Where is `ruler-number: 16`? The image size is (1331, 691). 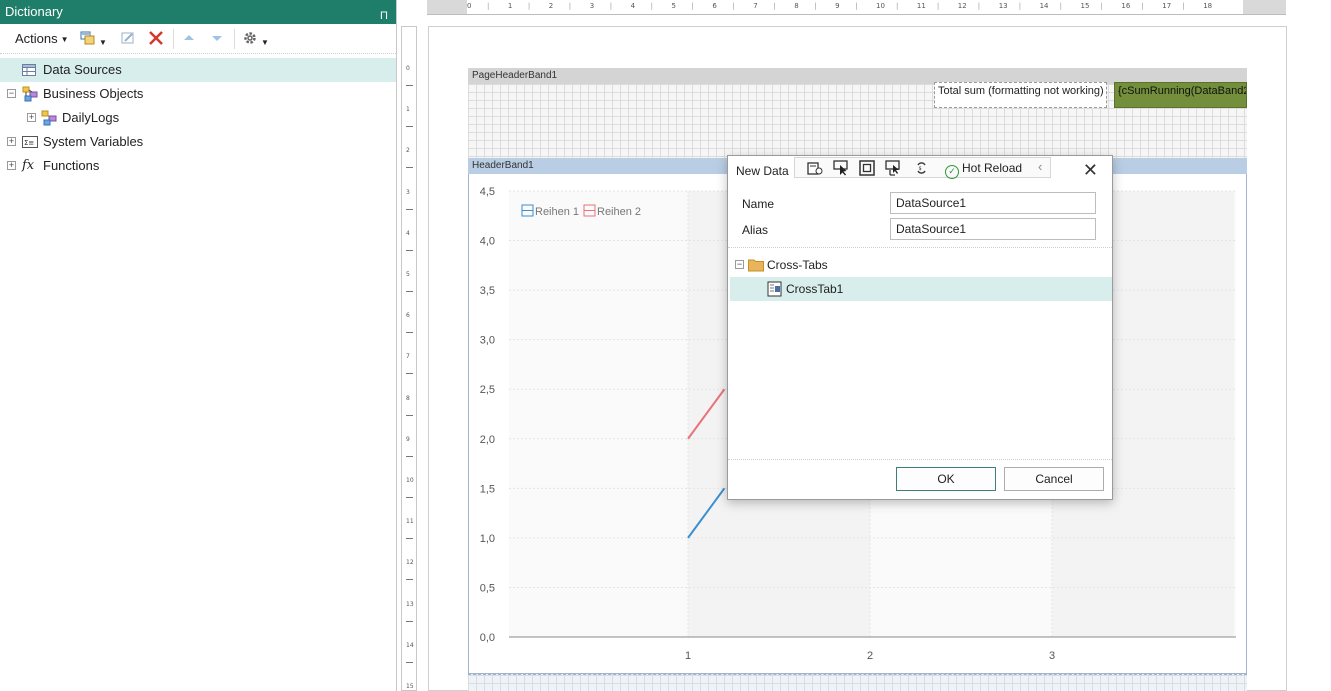 ruler-number: 16 is located at coordinates (1126, 6).